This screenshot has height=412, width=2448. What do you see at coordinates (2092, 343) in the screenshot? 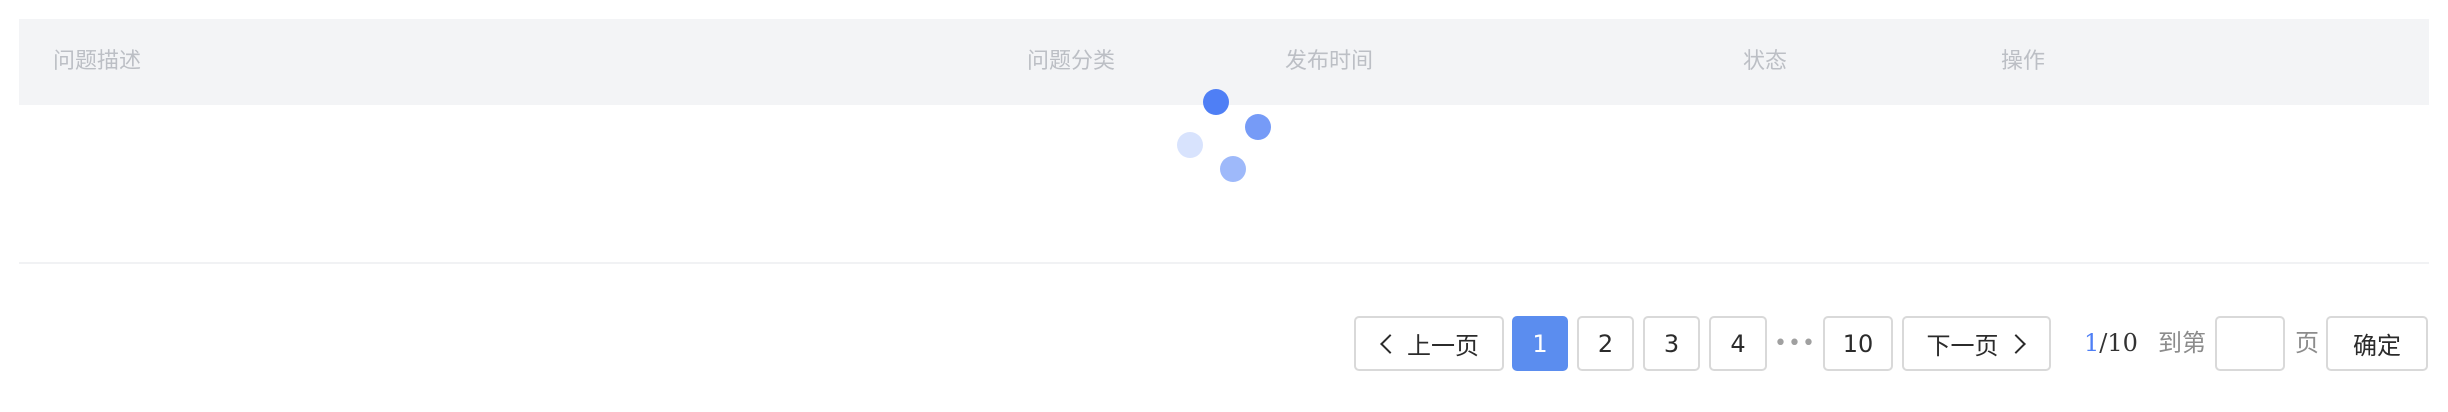
I see `current-page-number: 1` at bounding box center [2092, 343].